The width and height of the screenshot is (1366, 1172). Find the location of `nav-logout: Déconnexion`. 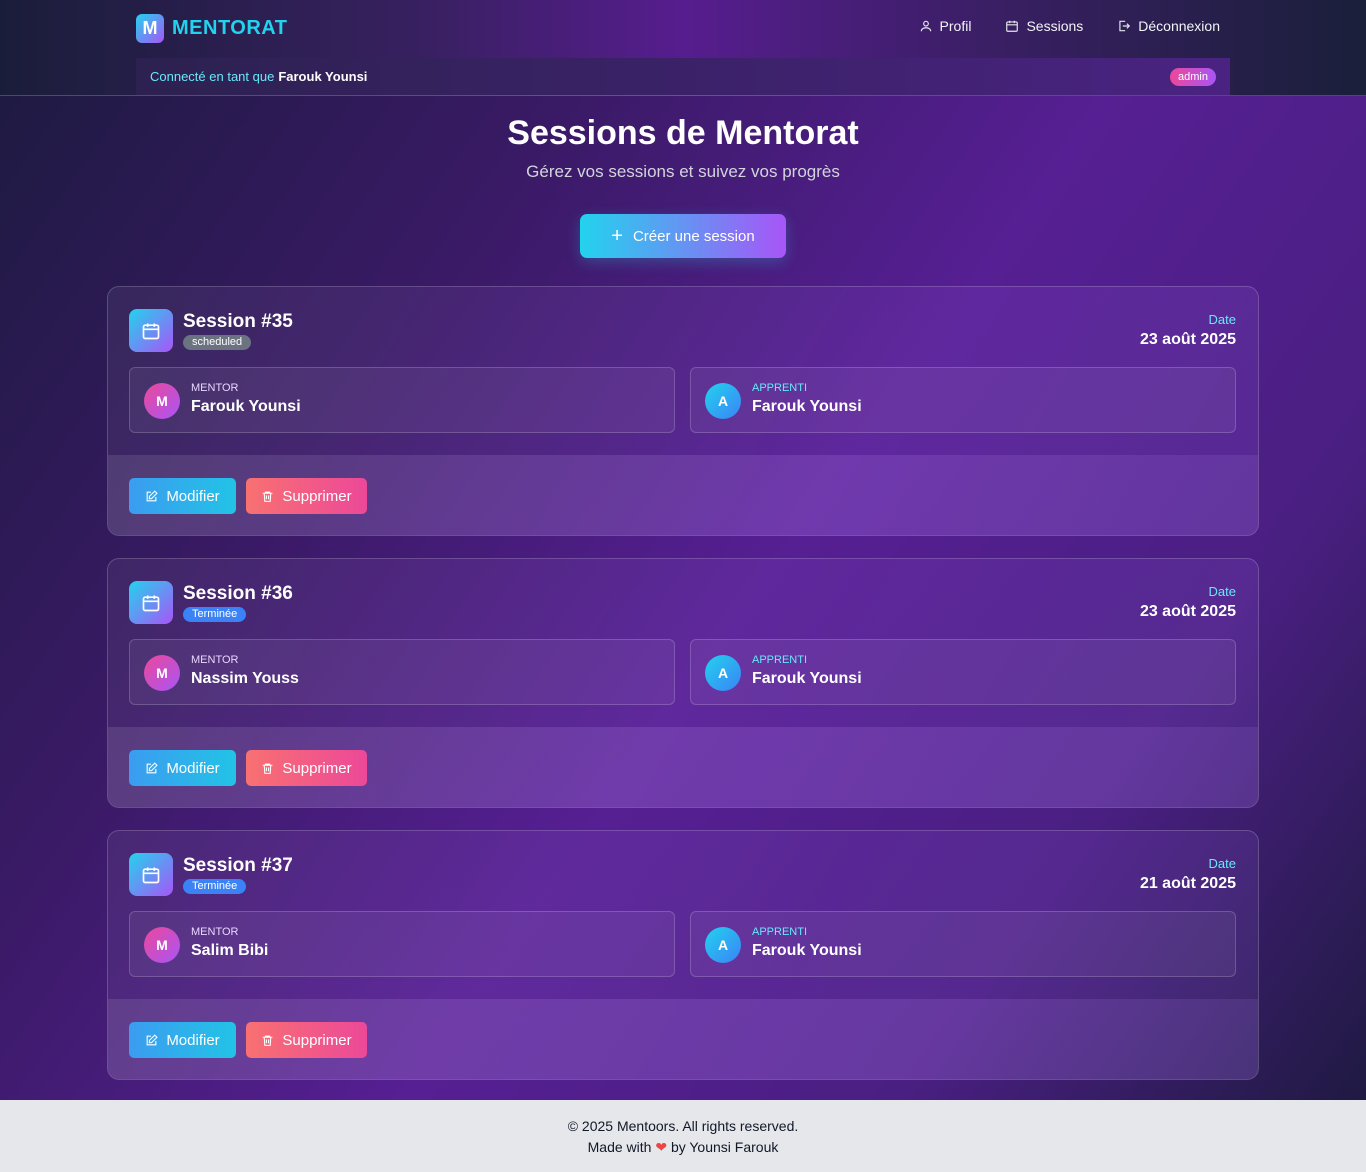

nav-logout: Déconnexion is located at coordinates (1168, 26).